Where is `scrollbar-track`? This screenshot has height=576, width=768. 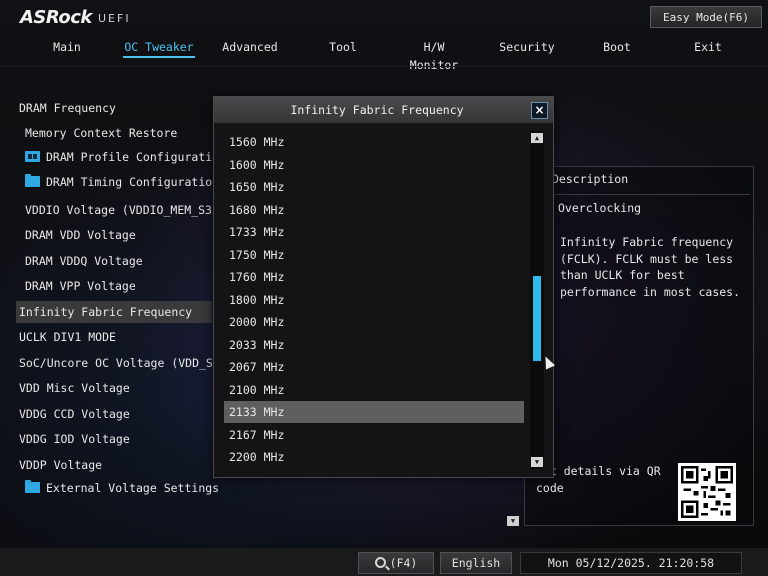 scrollbar-track is located at coordinates (537, 300).